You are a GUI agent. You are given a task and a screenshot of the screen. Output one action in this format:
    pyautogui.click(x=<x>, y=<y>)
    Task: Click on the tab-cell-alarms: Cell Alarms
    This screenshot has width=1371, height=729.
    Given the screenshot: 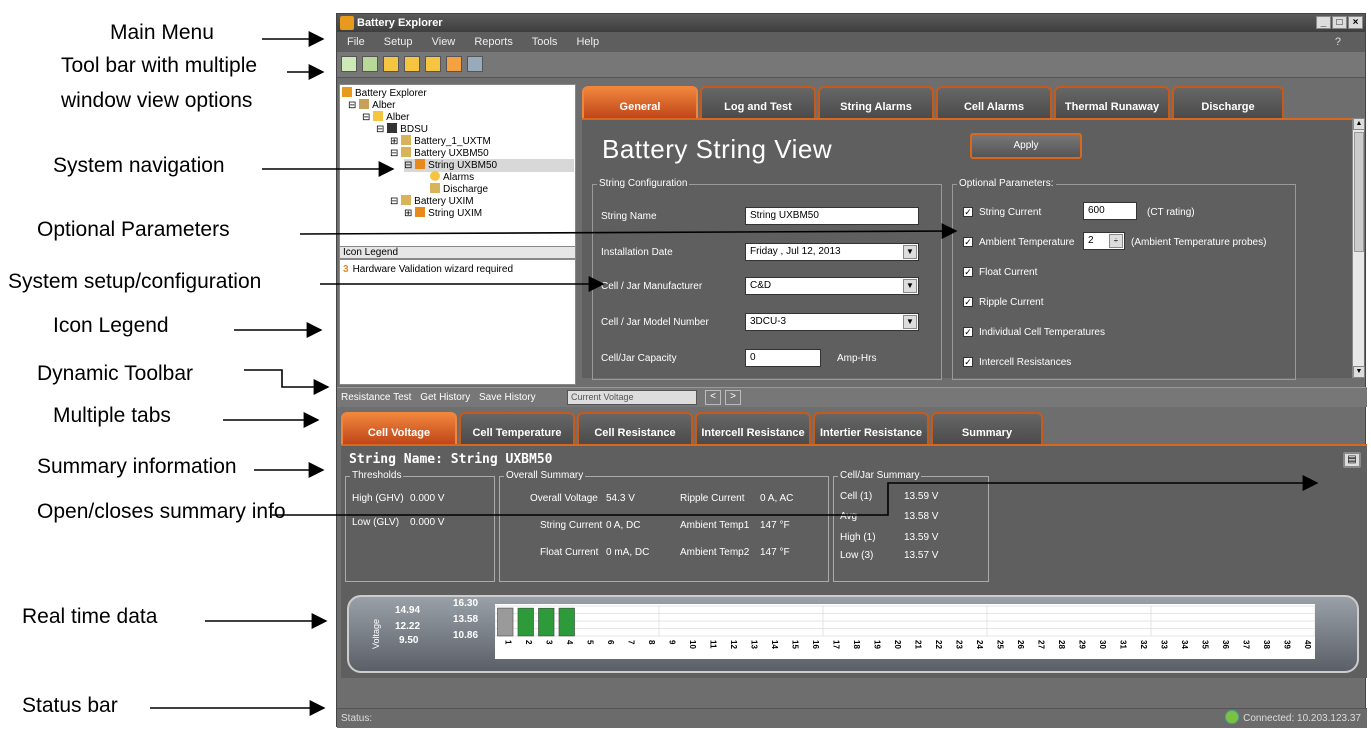 What is the action you would take?
    pyautogui.click(x=994, y=102)
    